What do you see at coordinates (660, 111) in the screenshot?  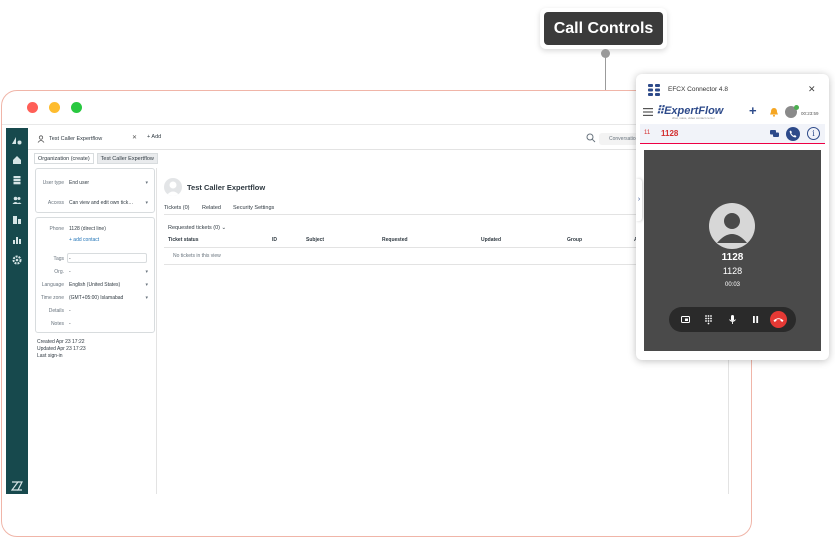 I see `grid-logo-icon: ⠿` at bounding box center [660, 111].